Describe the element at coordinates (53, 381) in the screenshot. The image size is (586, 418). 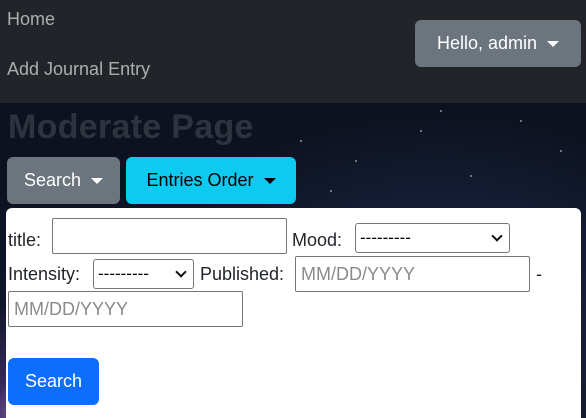
I see `search-submit-button: Search` at that location.